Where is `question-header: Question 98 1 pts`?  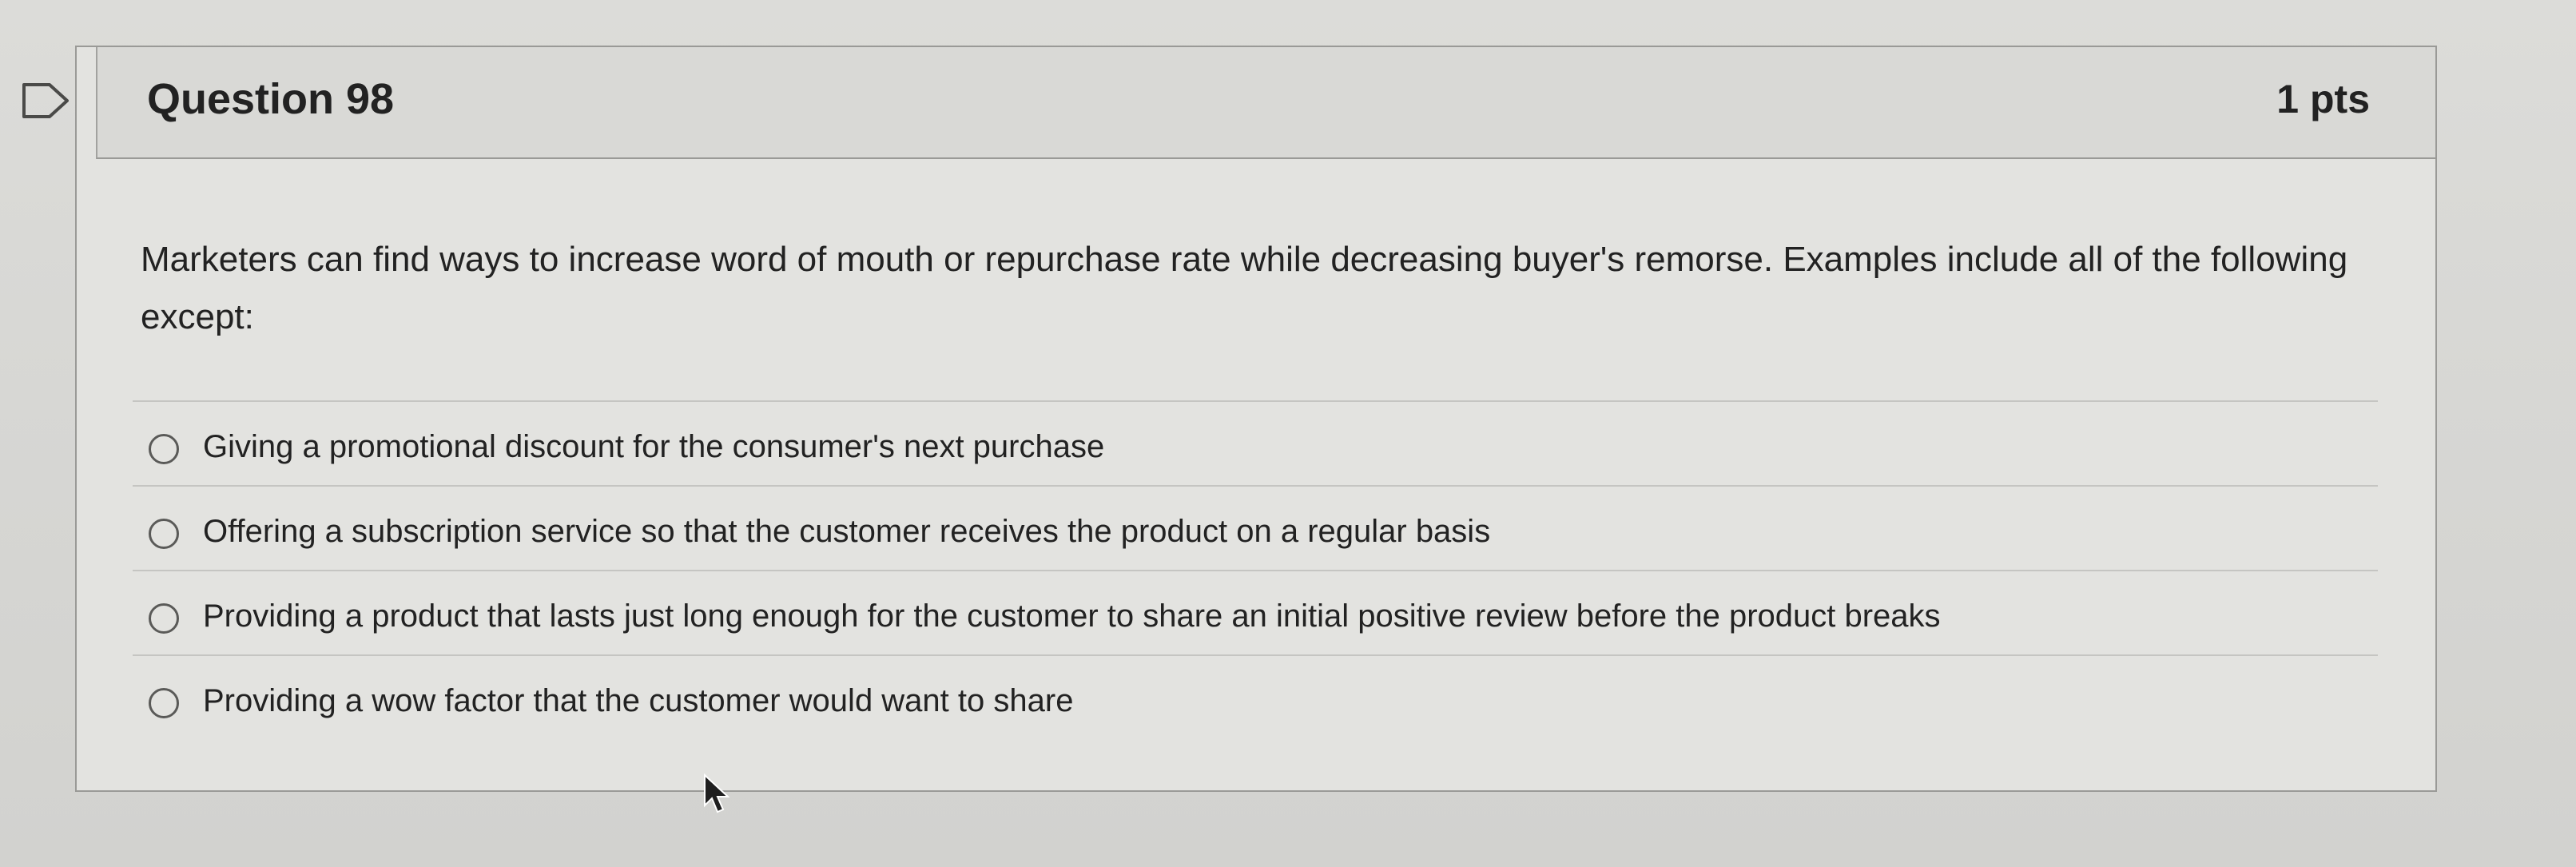 question-header: Question 98 1 pts is located at coordinates (1265, 103).